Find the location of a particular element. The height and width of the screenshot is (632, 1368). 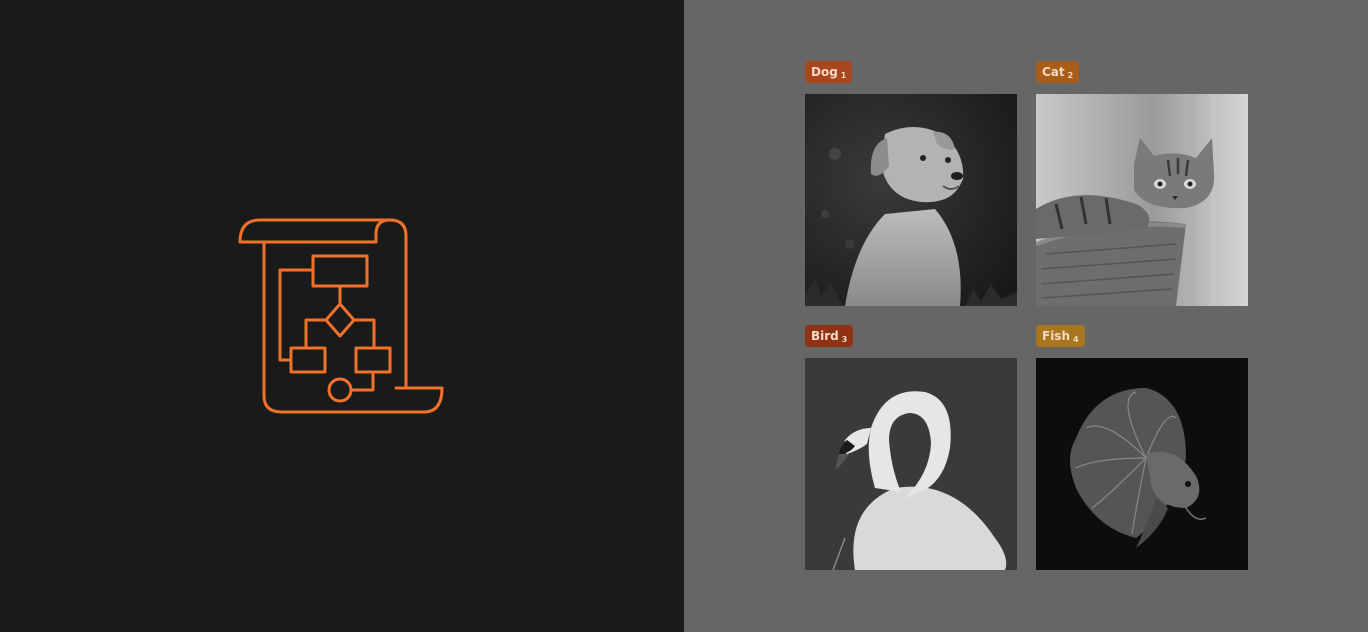

tag-index: 2 is located at coordinates (1070, 75).